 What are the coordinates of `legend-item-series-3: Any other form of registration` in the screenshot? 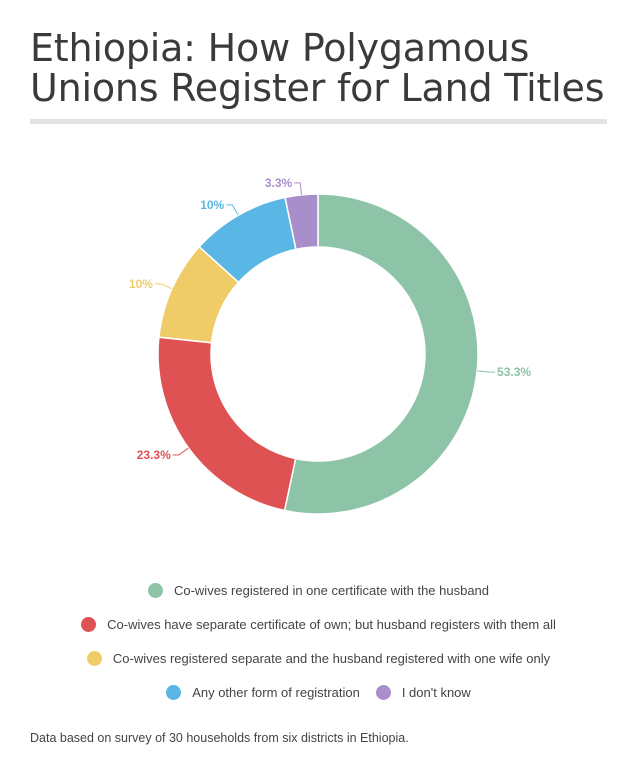 It's located at (263, 692).